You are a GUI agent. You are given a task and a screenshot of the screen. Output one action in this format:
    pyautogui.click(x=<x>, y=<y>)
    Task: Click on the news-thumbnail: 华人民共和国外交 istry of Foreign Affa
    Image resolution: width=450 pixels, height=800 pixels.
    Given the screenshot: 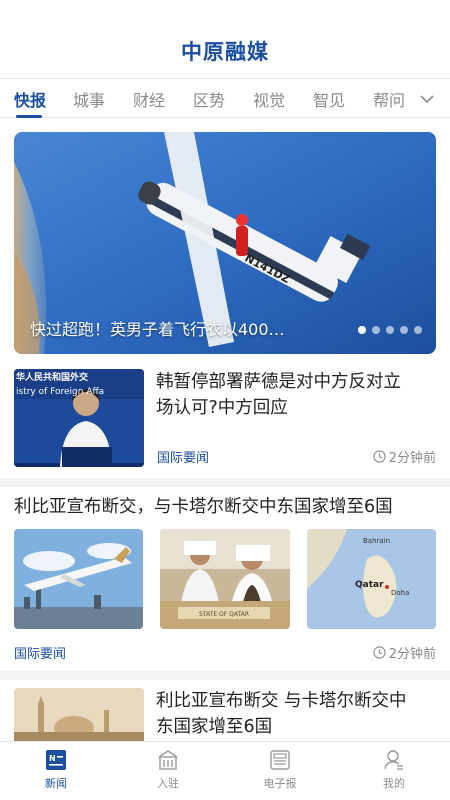 What is the action you would take?
    pyautogui.click(x=79, y=418)
    